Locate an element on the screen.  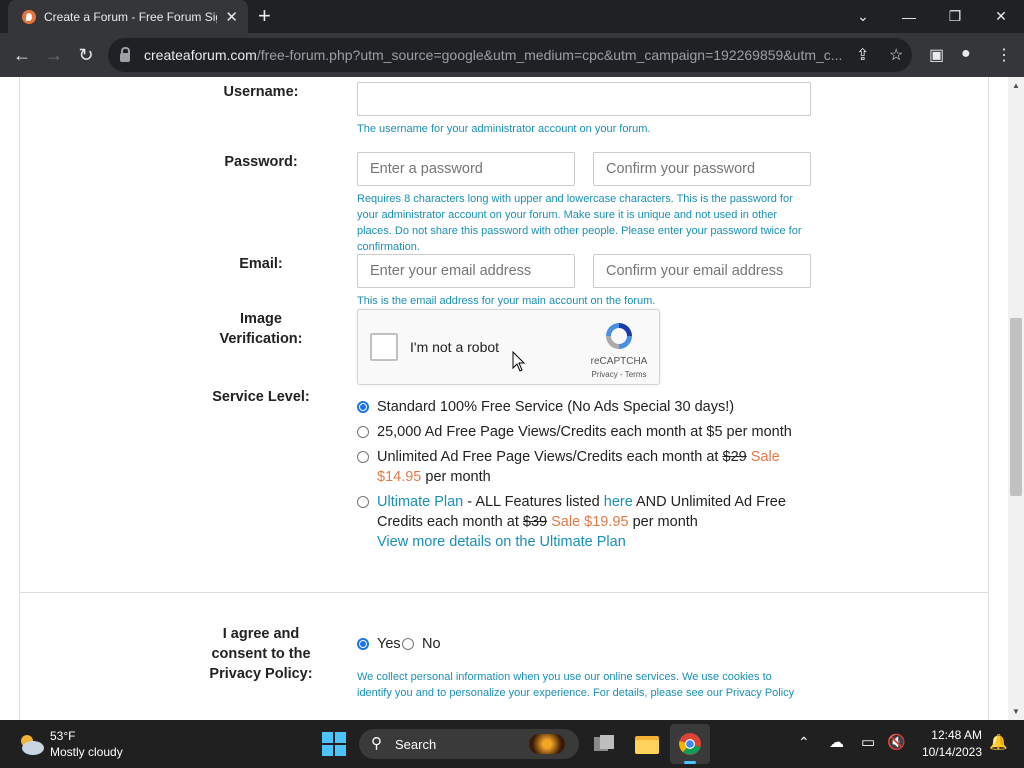
username-input is located at coordinates (584, 99).